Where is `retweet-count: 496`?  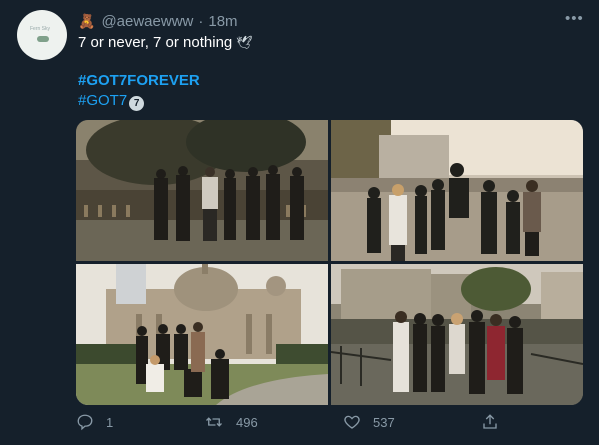 retweet-count: 496 is located at coordinates (247, 422).